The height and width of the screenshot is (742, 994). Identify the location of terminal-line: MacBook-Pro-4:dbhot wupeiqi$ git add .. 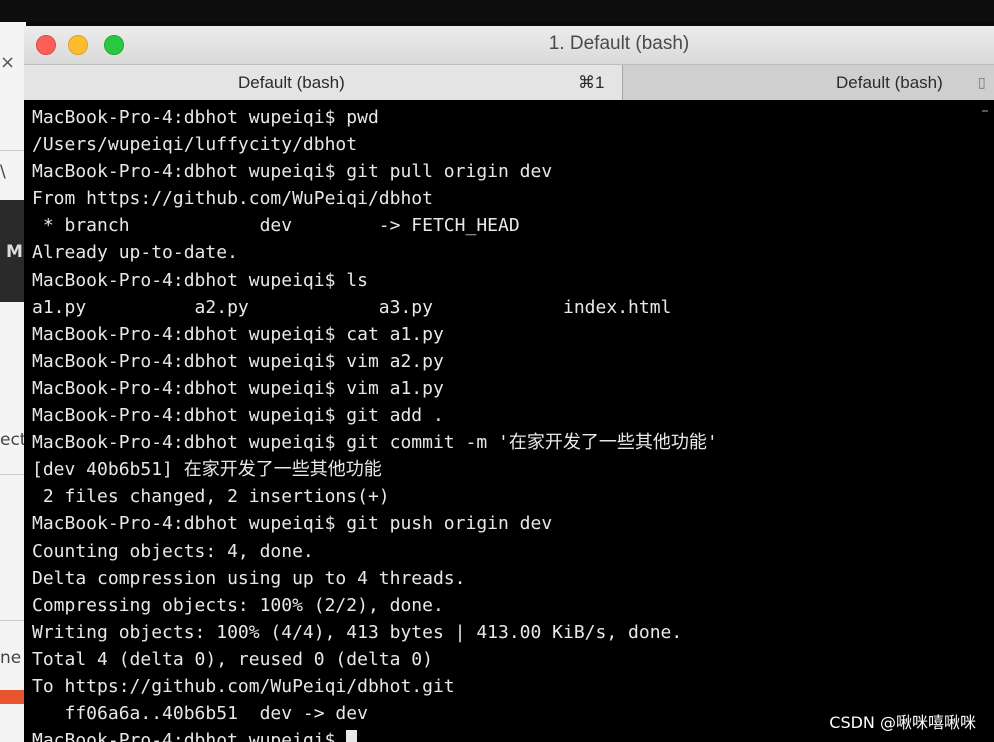
(238, 416).